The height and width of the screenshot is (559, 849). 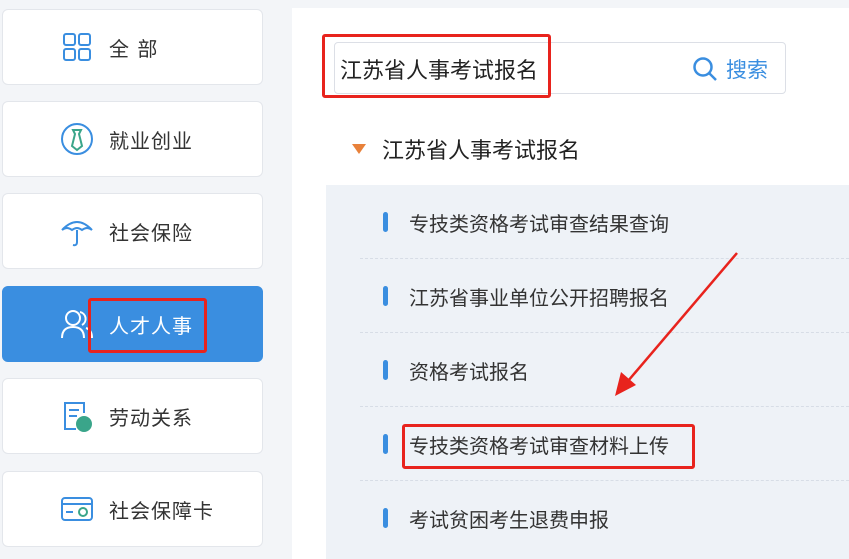 I want to click on category-employment: 就业创业, so click(x=132, y=139).